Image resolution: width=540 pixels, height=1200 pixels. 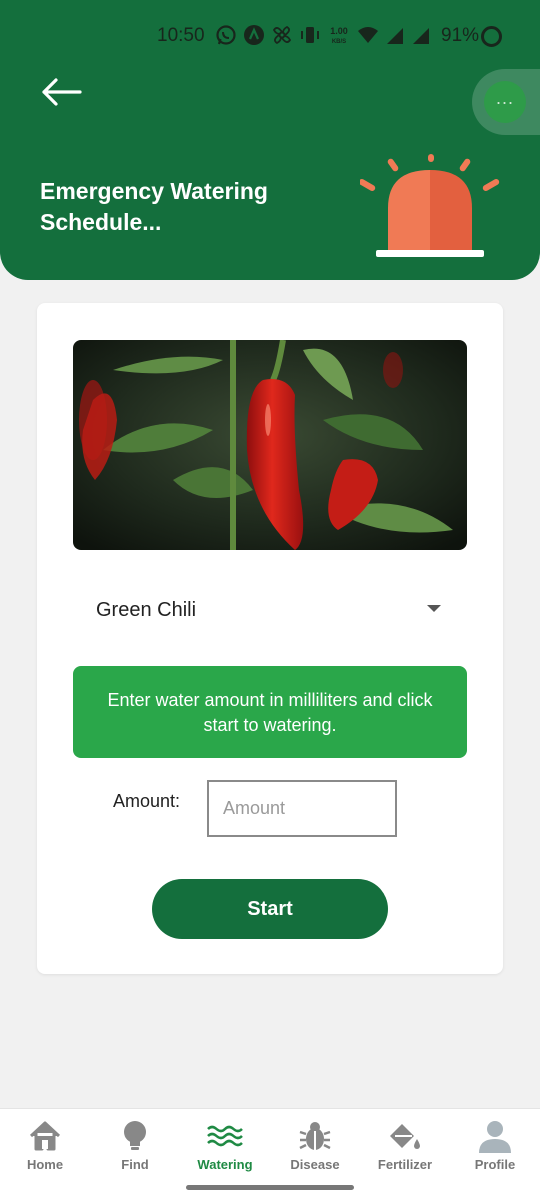 I want to click on amount-input, so click(x=302, y=808).